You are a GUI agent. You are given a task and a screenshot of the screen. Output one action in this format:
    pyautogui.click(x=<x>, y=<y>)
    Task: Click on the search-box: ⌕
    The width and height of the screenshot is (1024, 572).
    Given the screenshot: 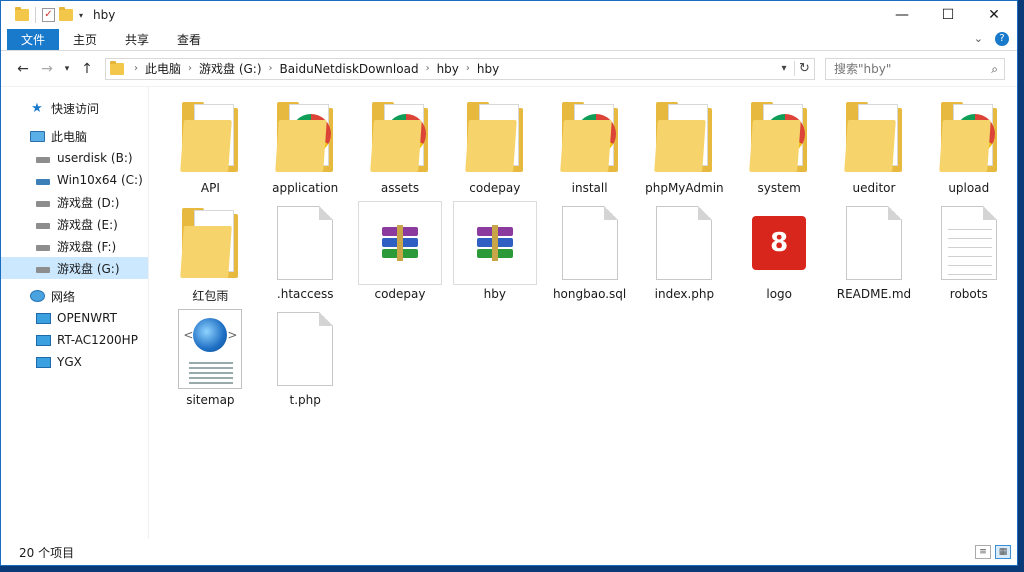 What is the action you would take?
    pyautogui.click(x=915, y=68)
    